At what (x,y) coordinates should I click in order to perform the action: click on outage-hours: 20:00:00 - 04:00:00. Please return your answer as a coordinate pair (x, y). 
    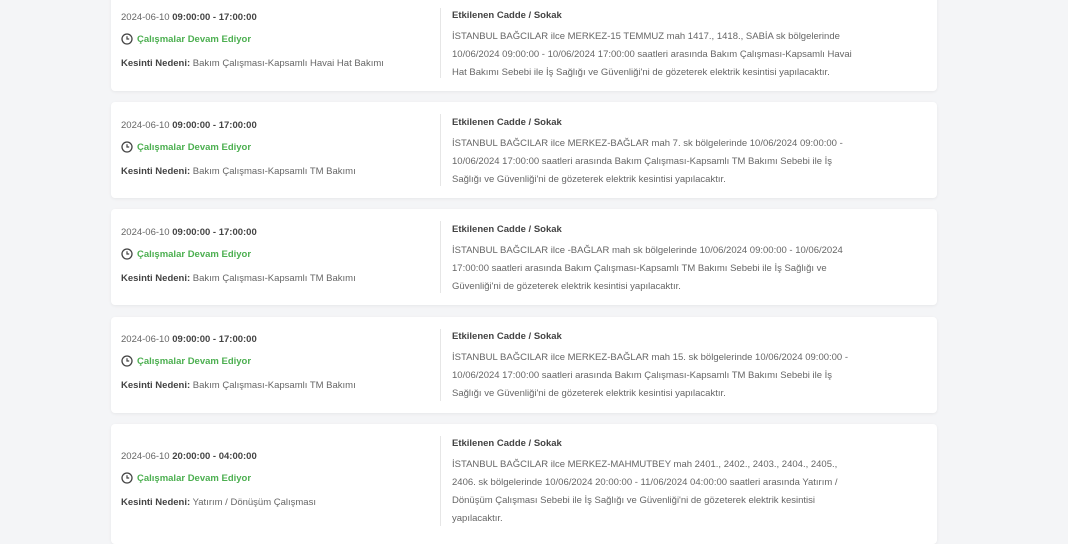
    Looking at the image, I should click on (214, 456).